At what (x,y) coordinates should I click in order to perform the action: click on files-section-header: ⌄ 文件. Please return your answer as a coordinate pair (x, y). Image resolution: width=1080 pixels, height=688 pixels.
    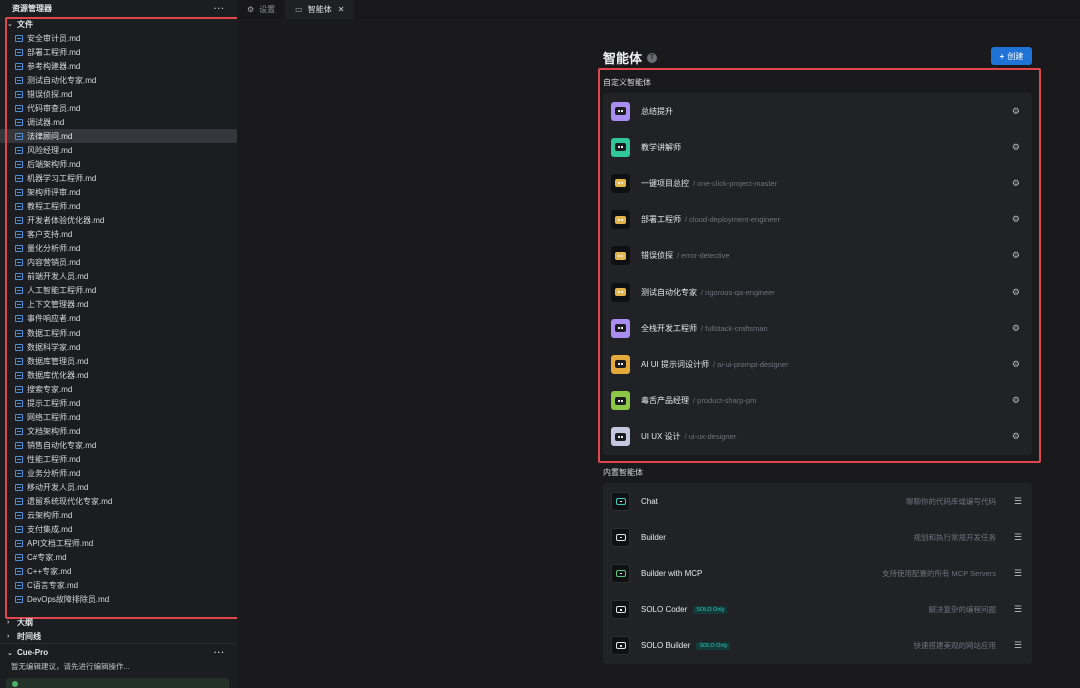
    Looking at the image, I should click on (118, 24).